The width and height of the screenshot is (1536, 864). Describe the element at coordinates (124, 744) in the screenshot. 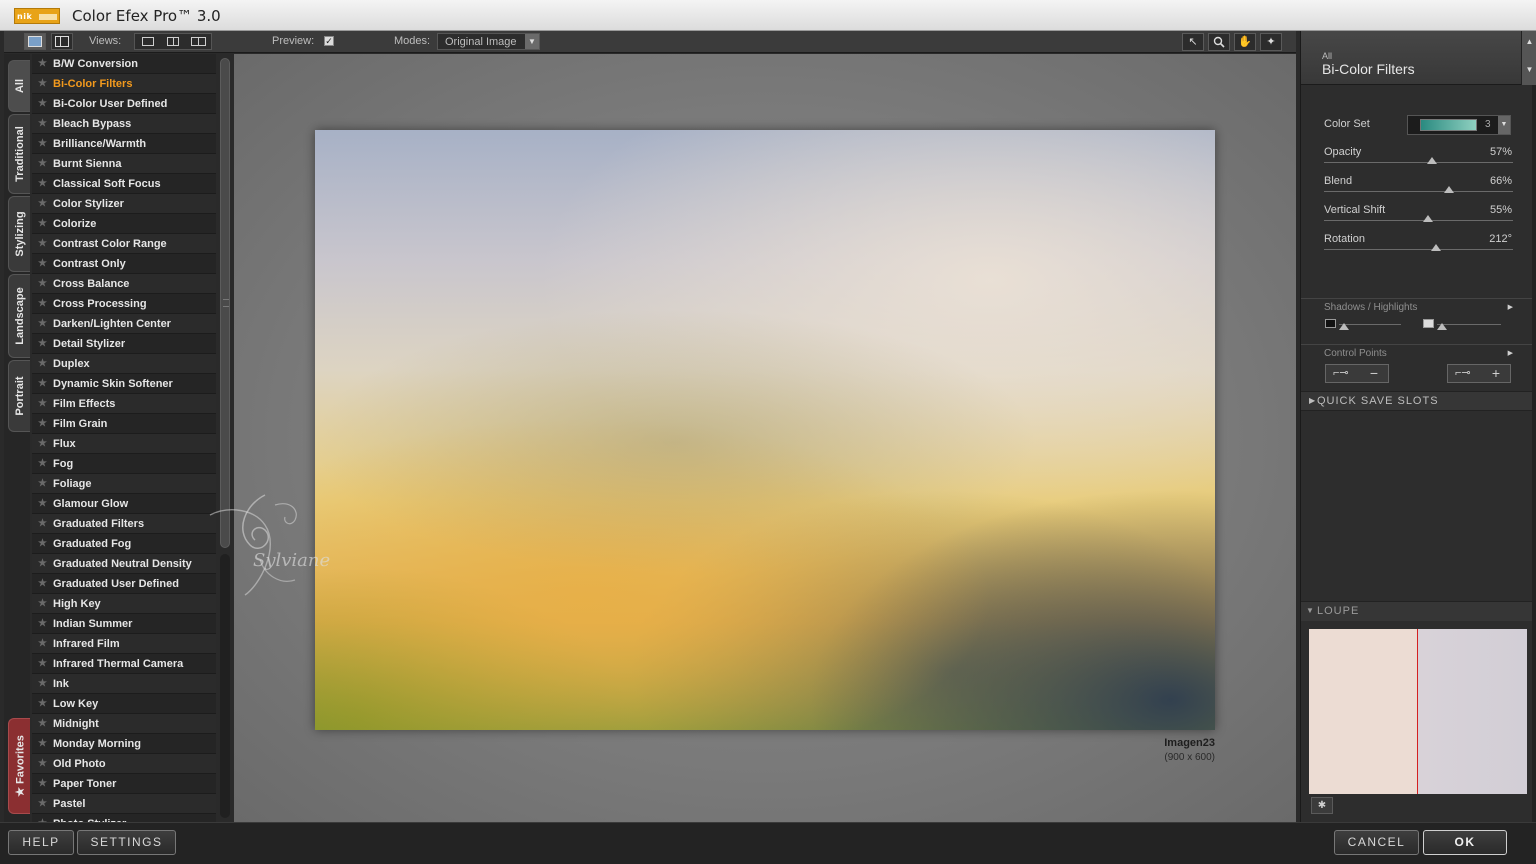

I see `filter-list-item: ★ Monday Morning` at that location.